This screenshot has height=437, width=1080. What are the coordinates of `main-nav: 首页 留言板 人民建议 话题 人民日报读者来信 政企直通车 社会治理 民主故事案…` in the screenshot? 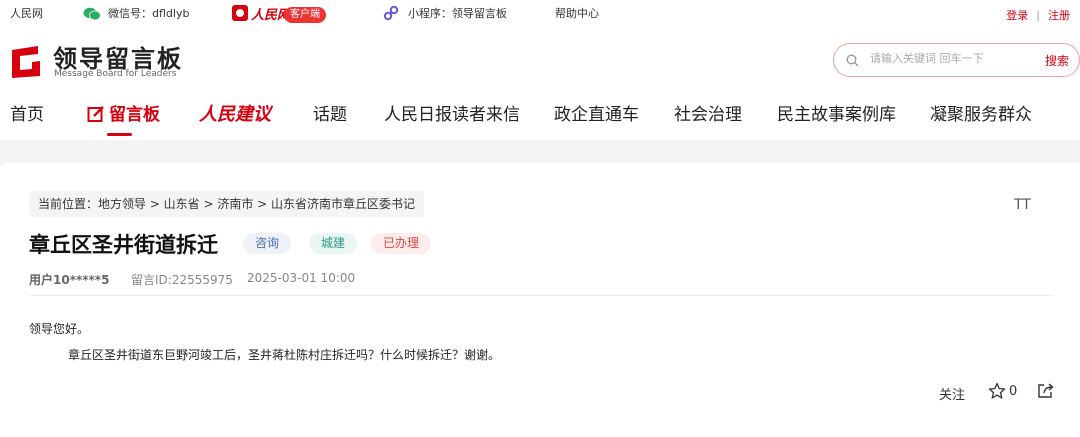 It's located at (540, 115).